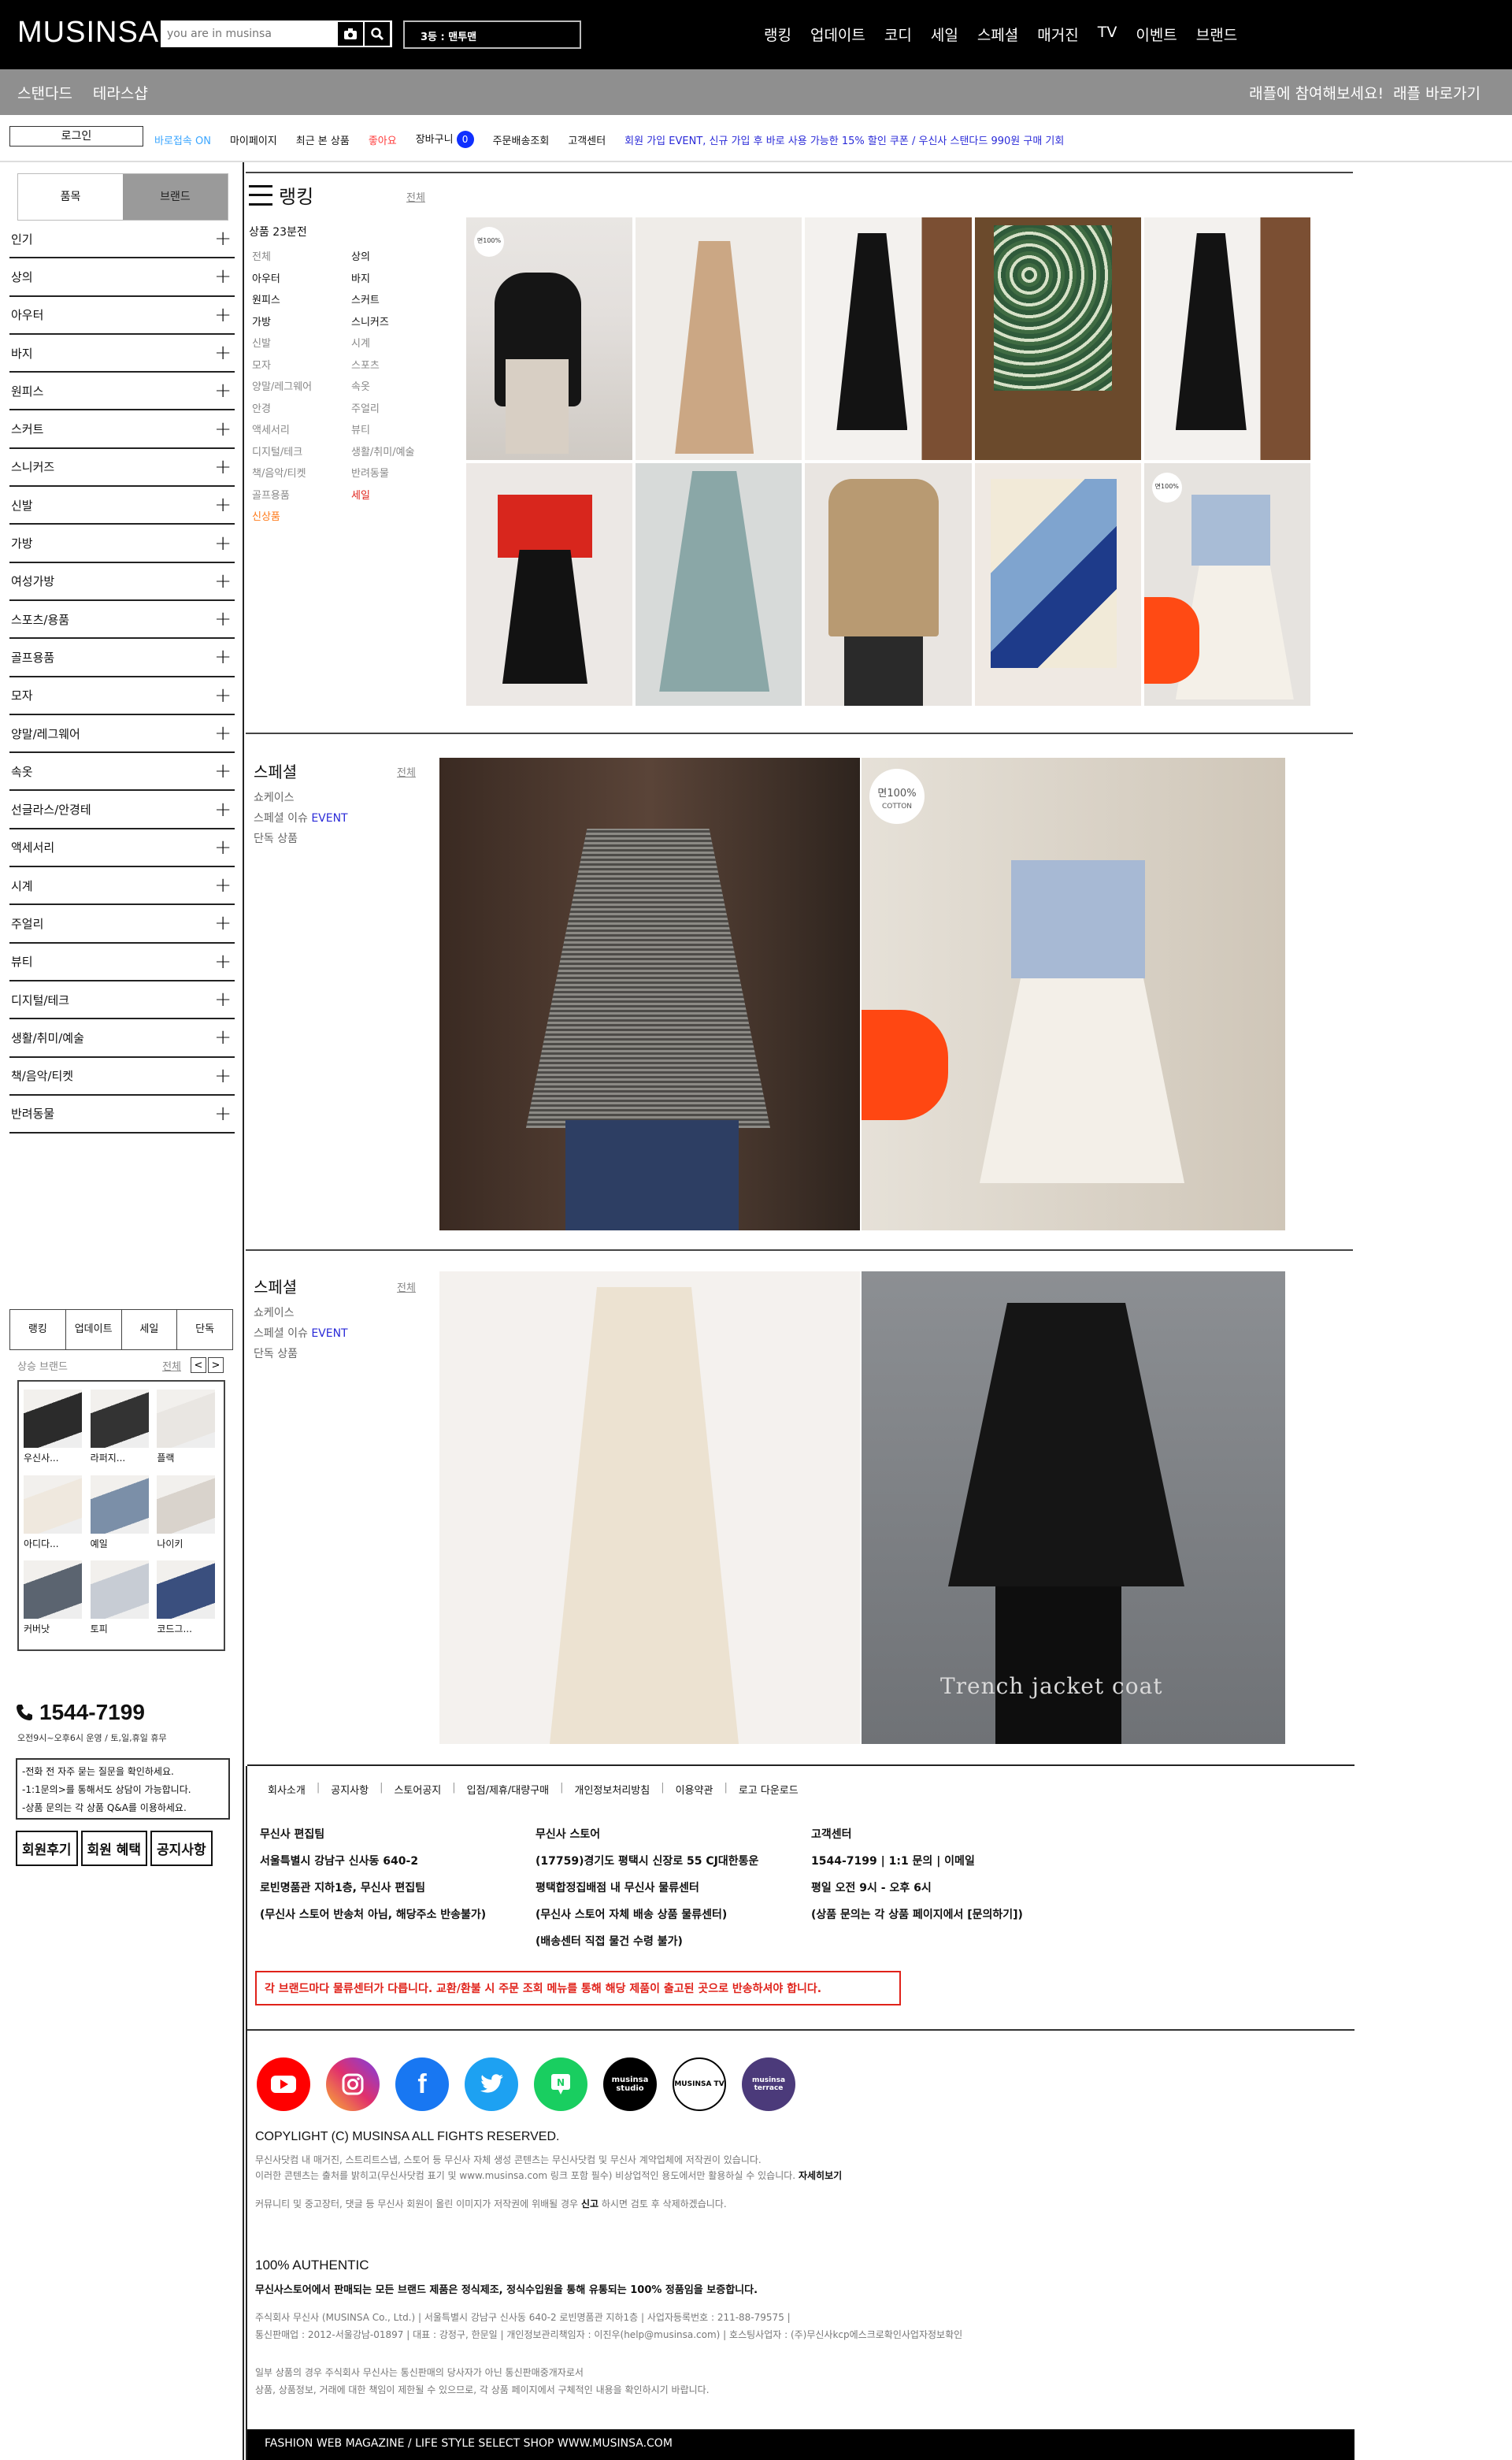 The image size is (1512, 2460). Describe the element at coordinates (422, 2084) in the screenshot. I see `facebook-icon: f` at that location.